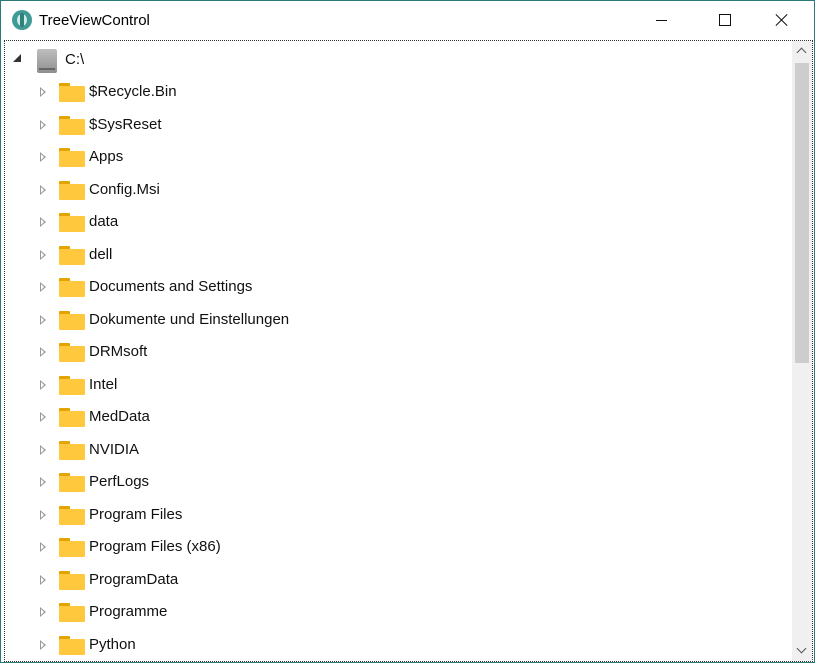  What do you see at coordinates (171, 286) in the screenshot?
I see `tree-item-label: Documents and Settings` at bounding box center [171, 286].